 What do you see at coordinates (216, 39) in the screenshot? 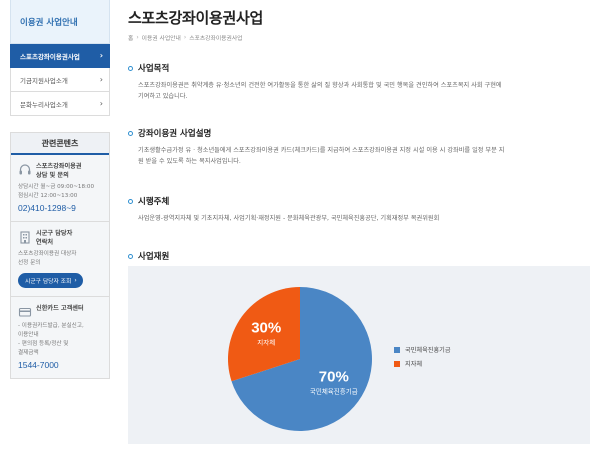
I see `breadcrumb-current: 스포츠강좌이용권사업` at bounding box center [216, 39].